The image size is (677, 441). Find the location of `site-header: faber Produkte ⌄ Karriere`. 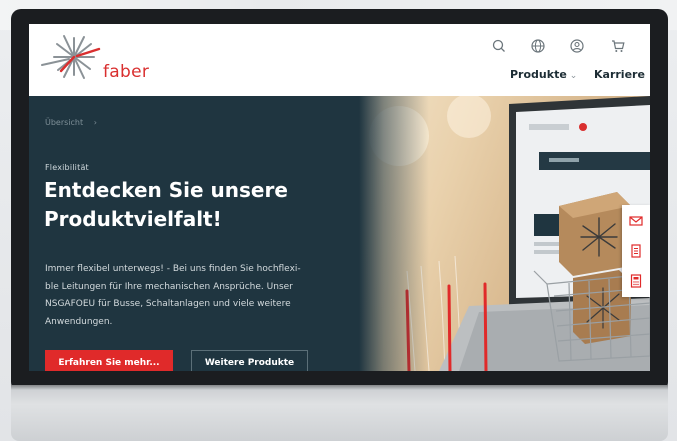

site-header: faber Produkte ⌄ Karriere is located at coordinates (339, 60).